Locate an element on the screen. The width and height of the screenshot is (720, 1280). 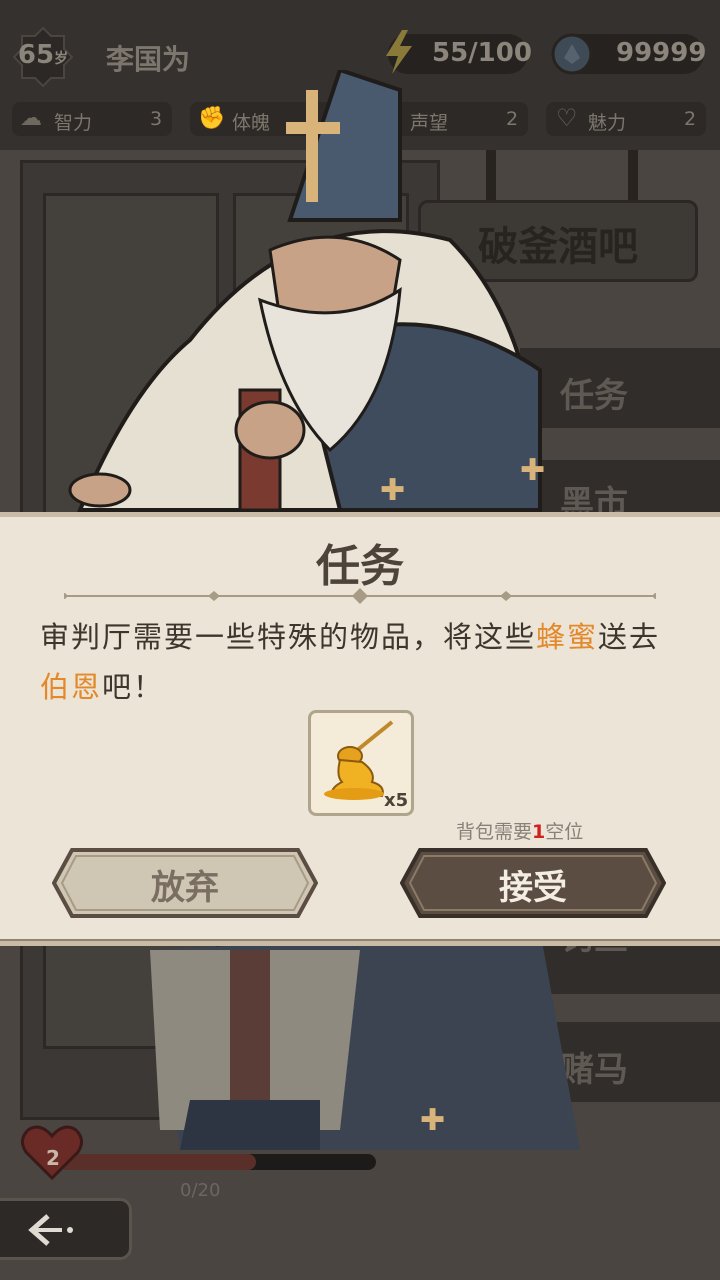
back-arrow-icon is located at coordinates (50, 1230).